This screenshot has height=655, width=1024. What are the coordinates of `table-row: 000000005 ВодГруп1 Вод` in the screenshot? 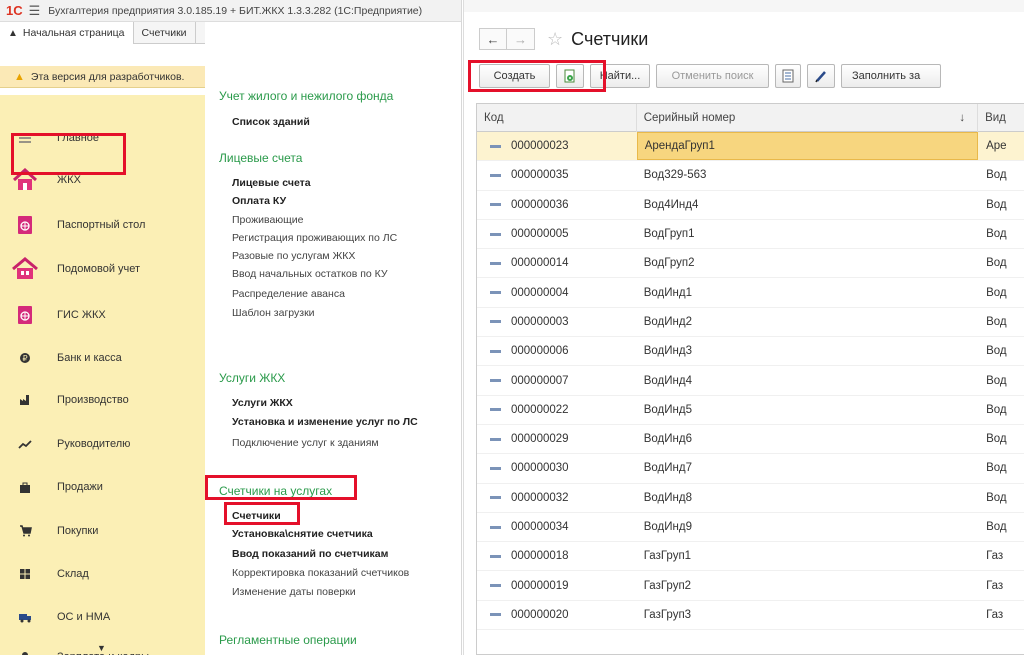 It's located at (750, 235).